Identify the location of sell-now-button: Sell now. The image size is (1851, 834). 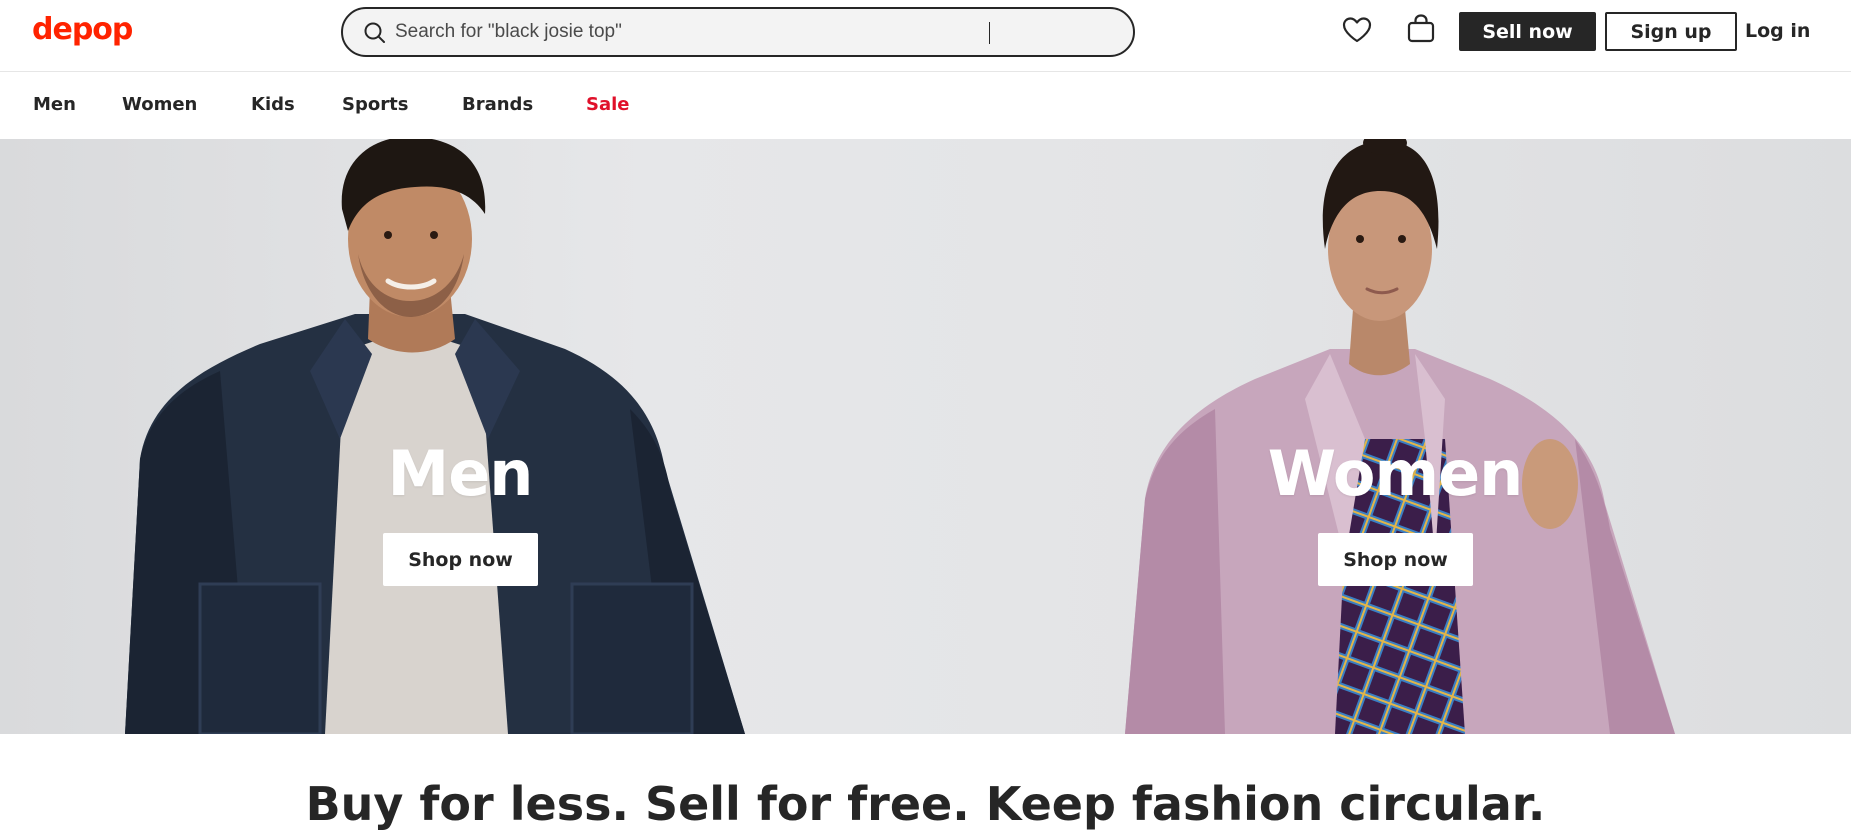
(1527, 31).